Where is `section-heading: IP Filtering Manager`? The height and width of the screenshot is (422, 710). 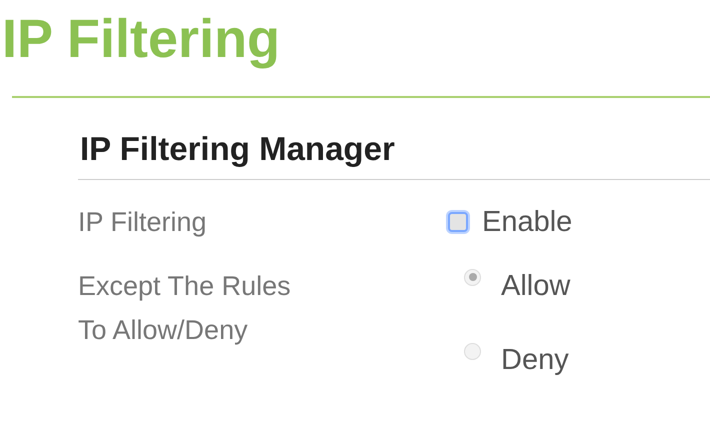
section-heading: IP Filtering Manager is located at coordinates (237, 148).